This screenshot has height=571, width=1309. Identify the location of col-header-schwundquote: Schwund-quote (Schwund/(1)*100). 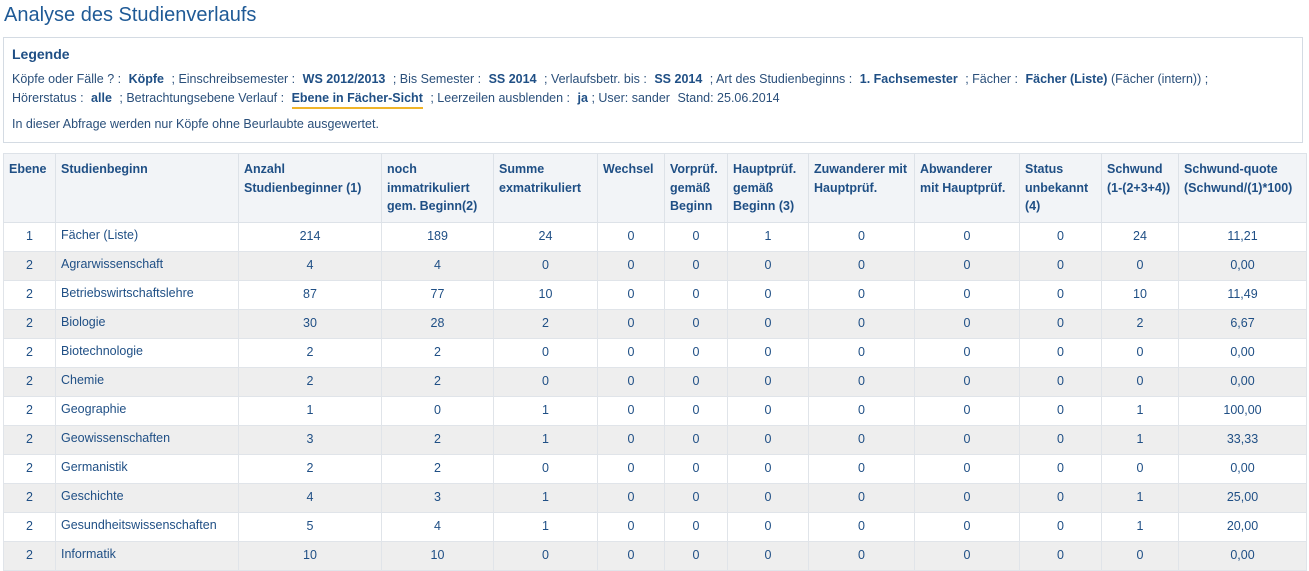
(1242, 188).